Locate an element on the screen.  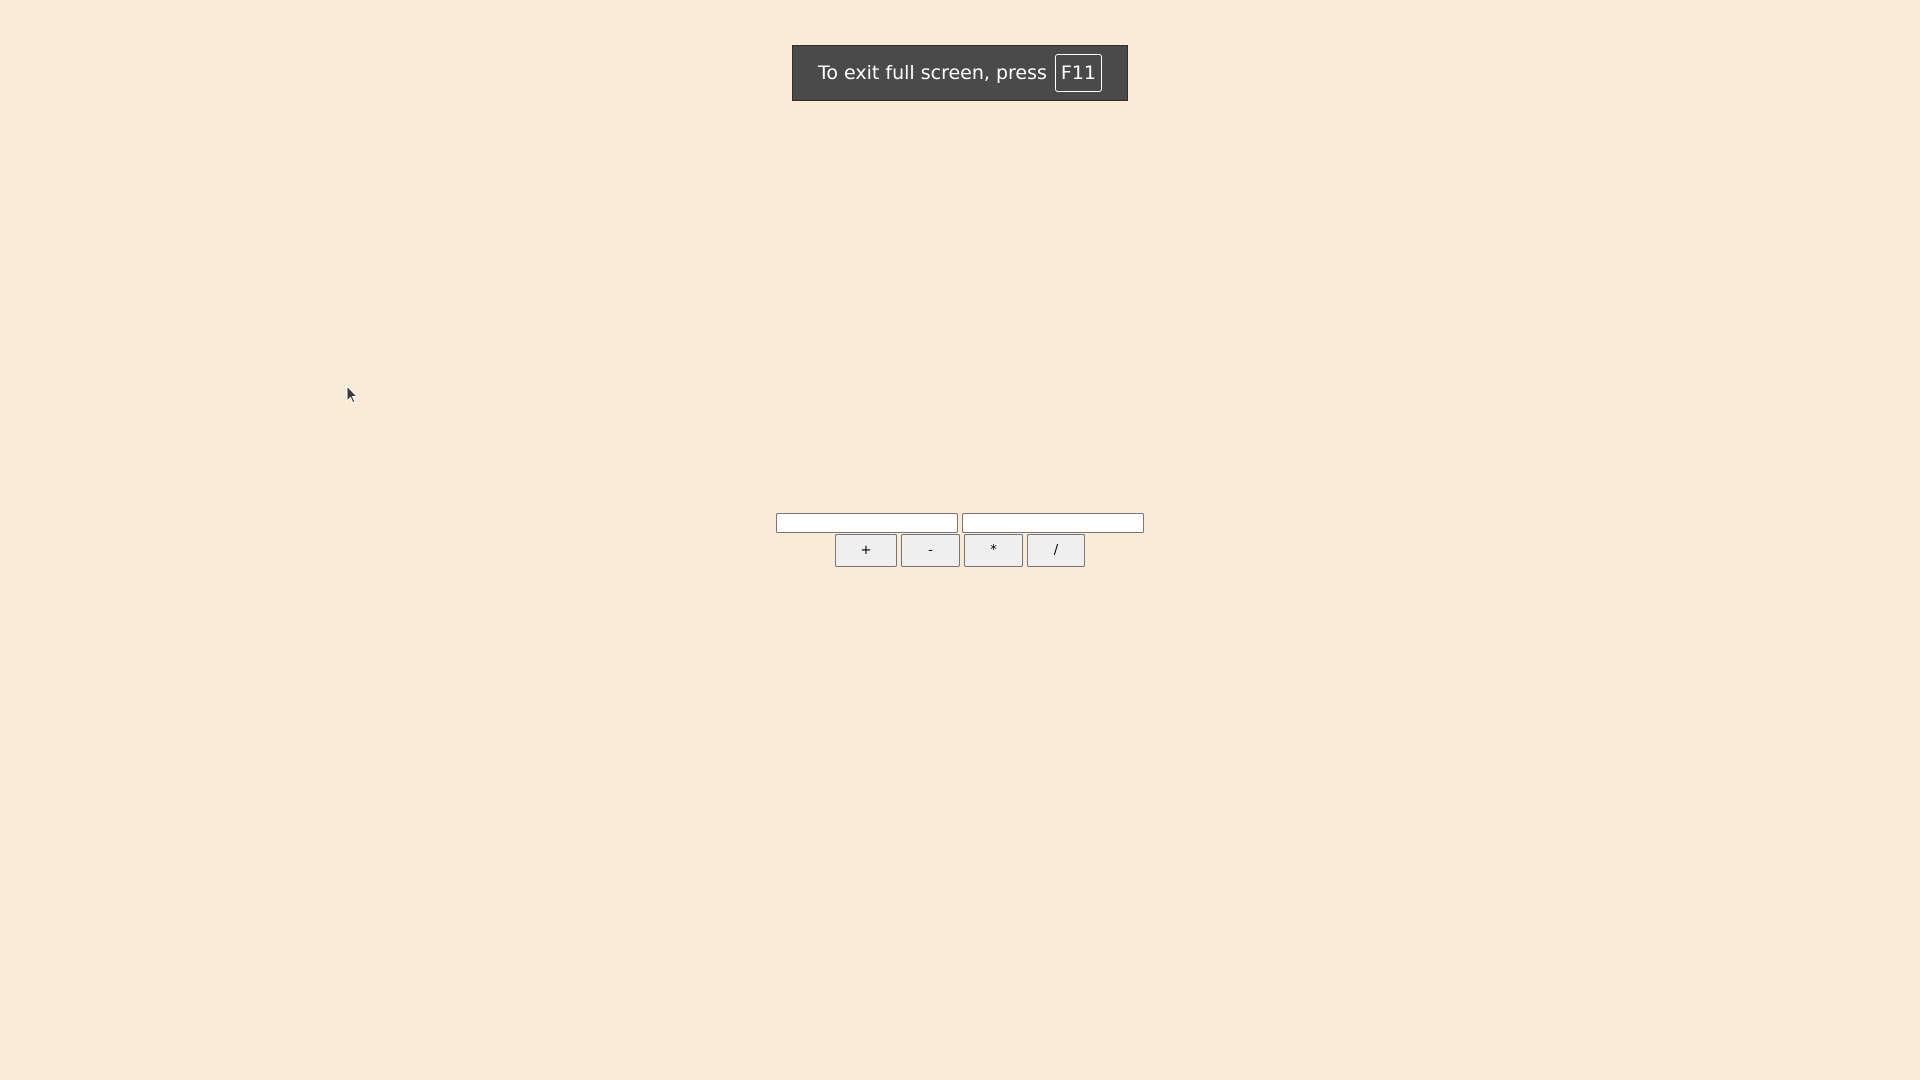
calculator-form: + - * / is located at coordinates (960, 540).